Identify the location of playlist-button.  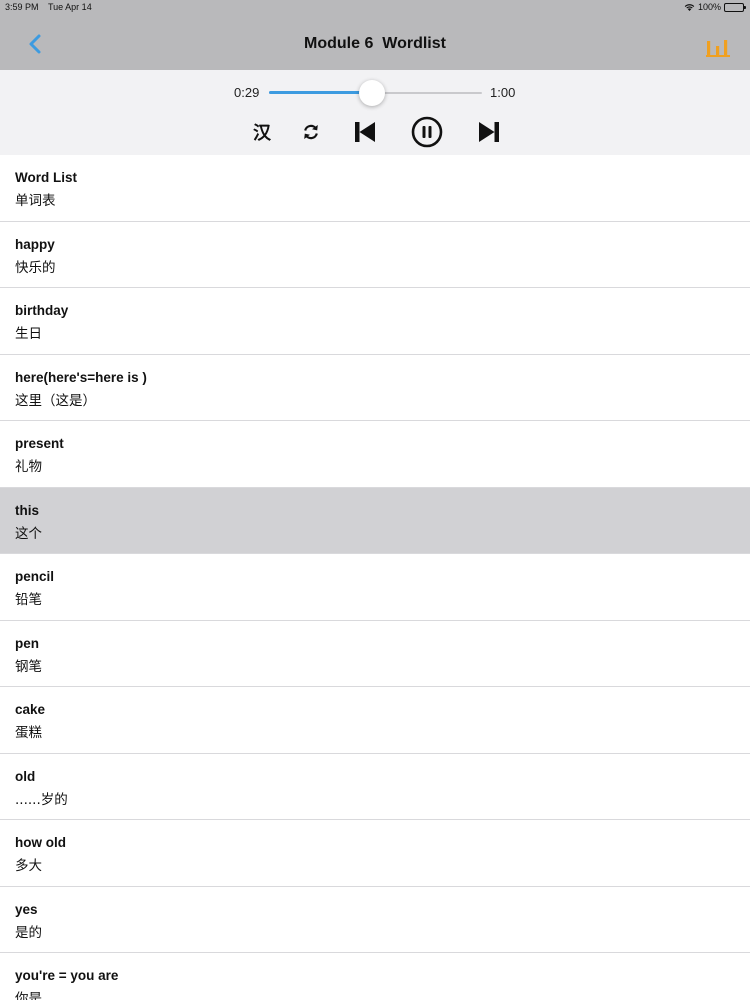
(718, 48).